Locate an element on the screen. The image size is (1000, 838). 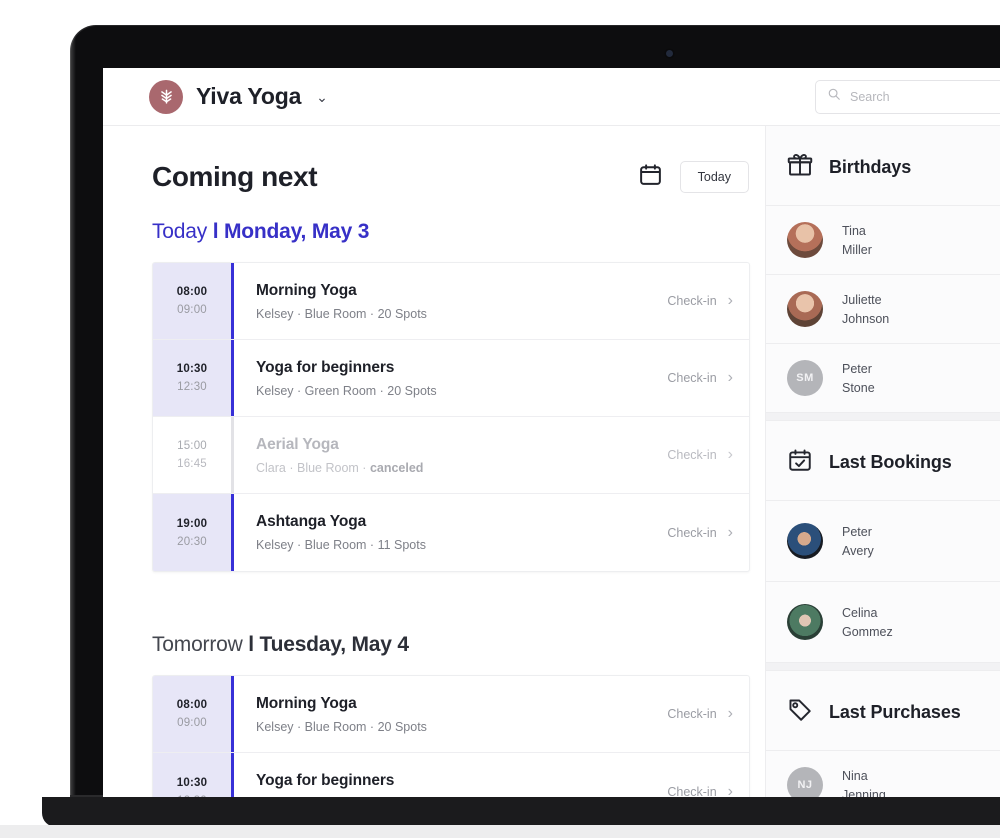
event-time: 19:00 20:30 is located at coordinates (192, 532).